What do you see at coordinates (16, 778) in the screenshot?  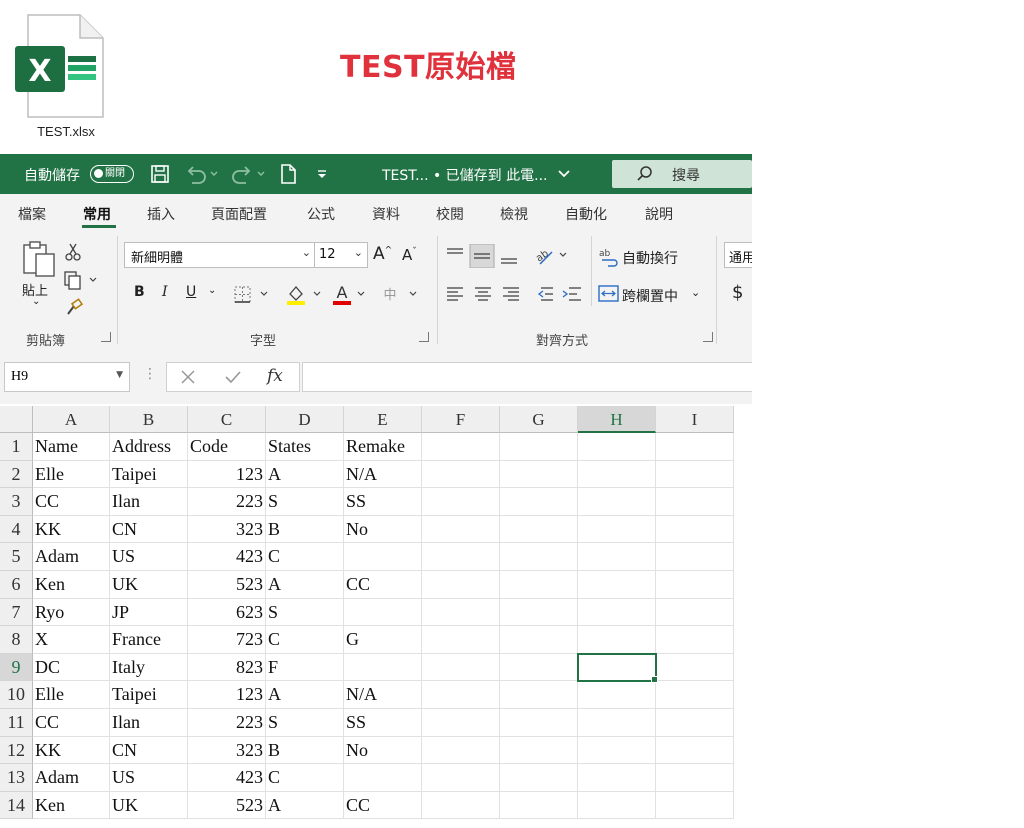 I see `row-header: 13` at bounding box center [16, 778].